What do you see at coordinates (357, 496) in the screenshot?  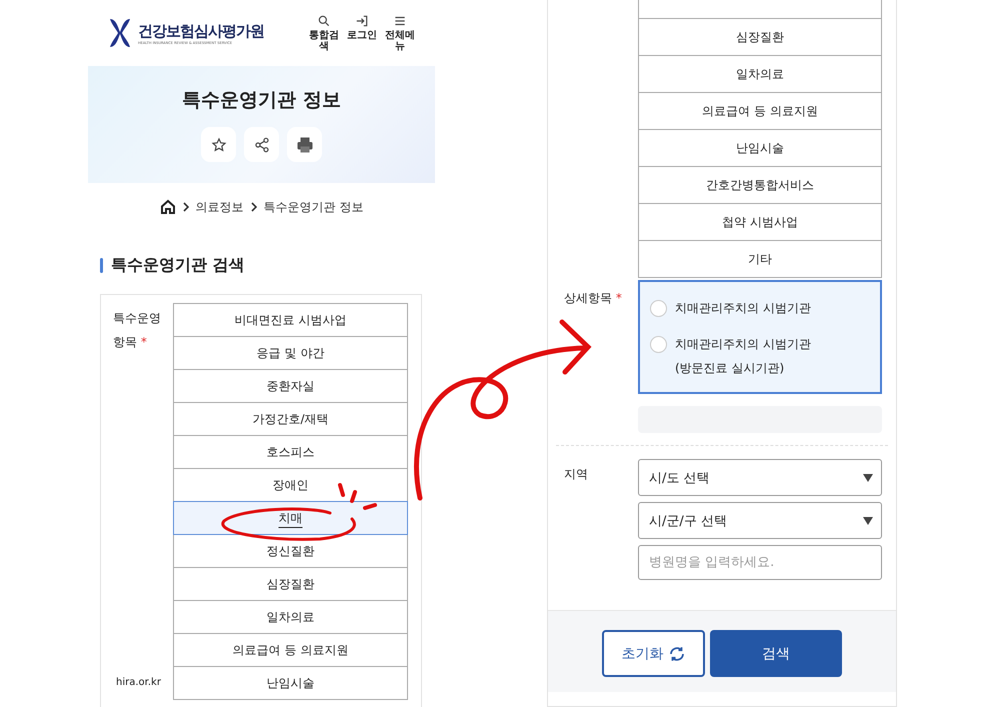 I see `emphasis-marks` at bounding box center [357, 496].